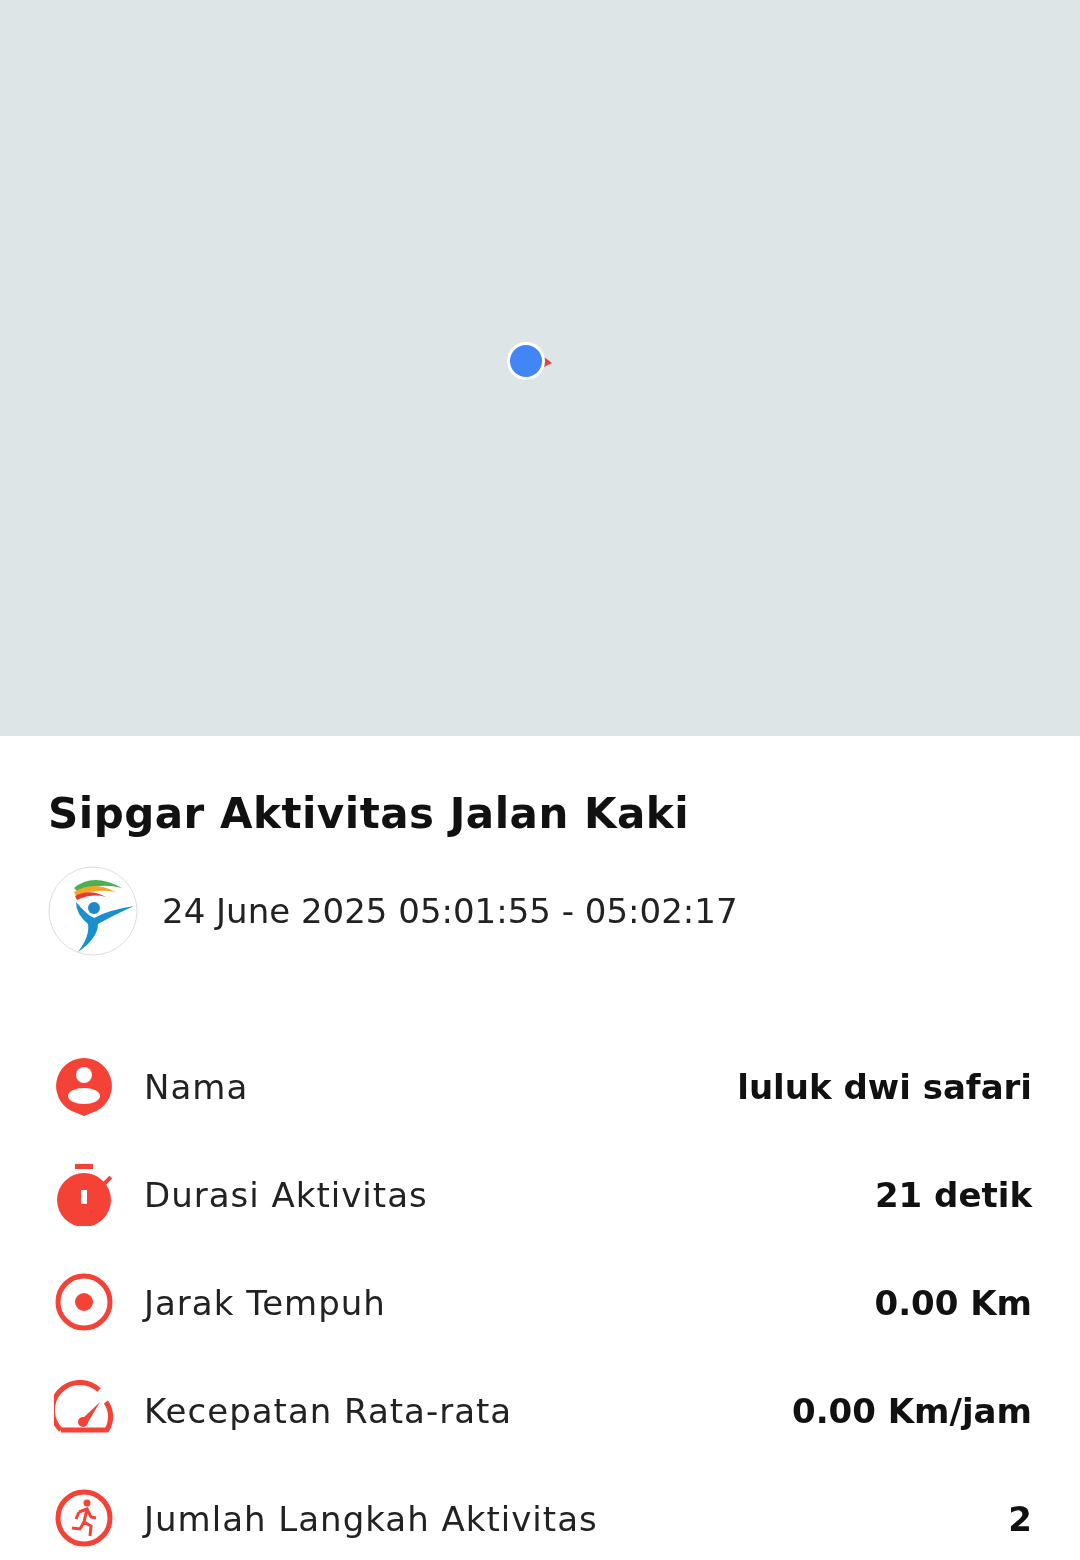 This screenshot has height=1560, width=1080. What do you see at coordinates (912, 1411) in the screenshot?
I see `stat-value: 0.00 Km/jam` at bounding box center [912, 1411].